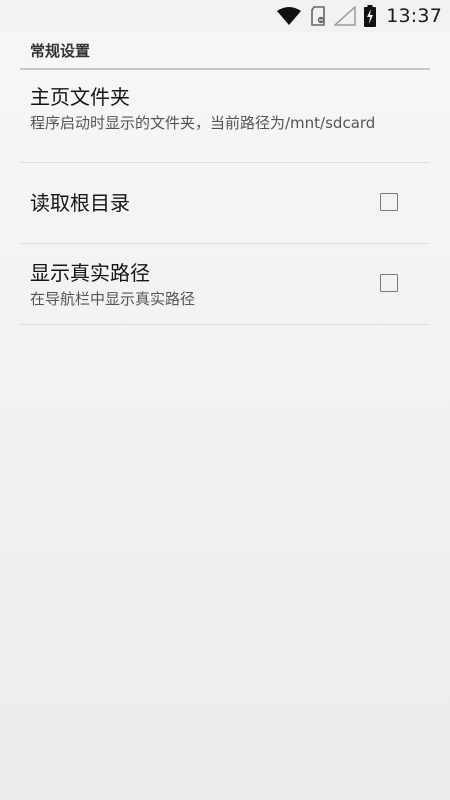 Image resolution: width=450 pixels, height=800 pixels. I want to click on pref-read-root: 读取根目录, so click(225, 203).